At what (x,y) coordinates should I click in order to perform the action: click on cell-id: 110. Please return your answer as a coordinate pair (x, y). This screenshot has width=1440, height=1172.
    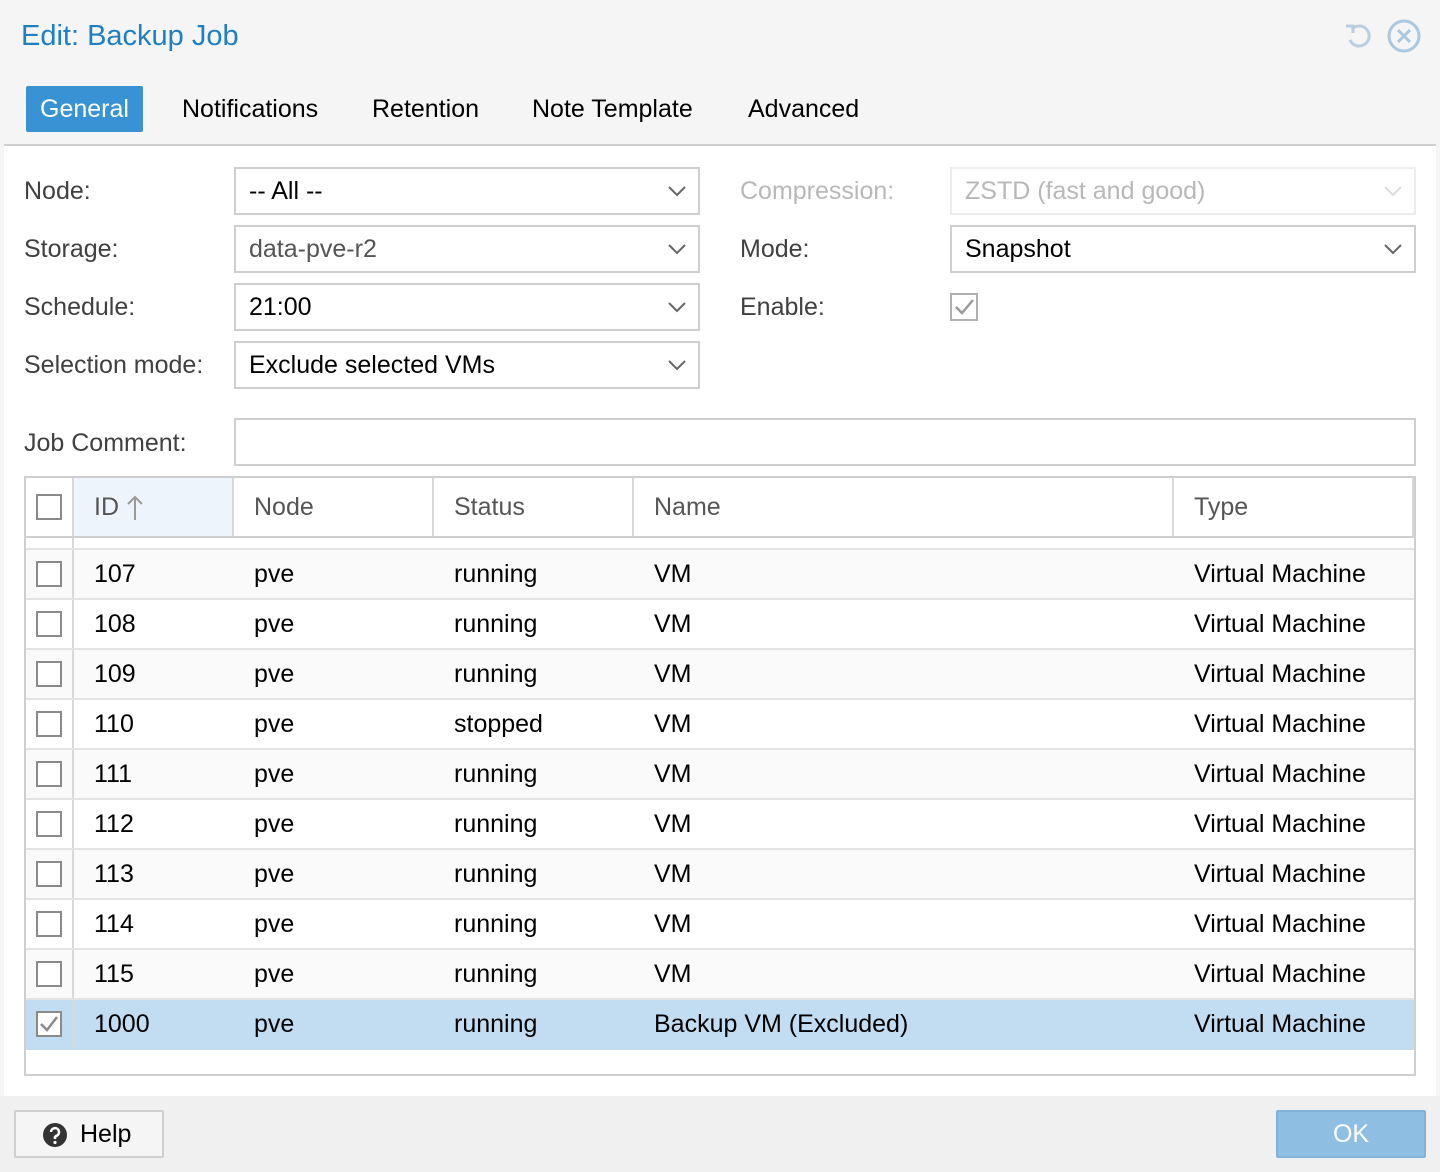
    Looking at the image, I should click on (114, 724).